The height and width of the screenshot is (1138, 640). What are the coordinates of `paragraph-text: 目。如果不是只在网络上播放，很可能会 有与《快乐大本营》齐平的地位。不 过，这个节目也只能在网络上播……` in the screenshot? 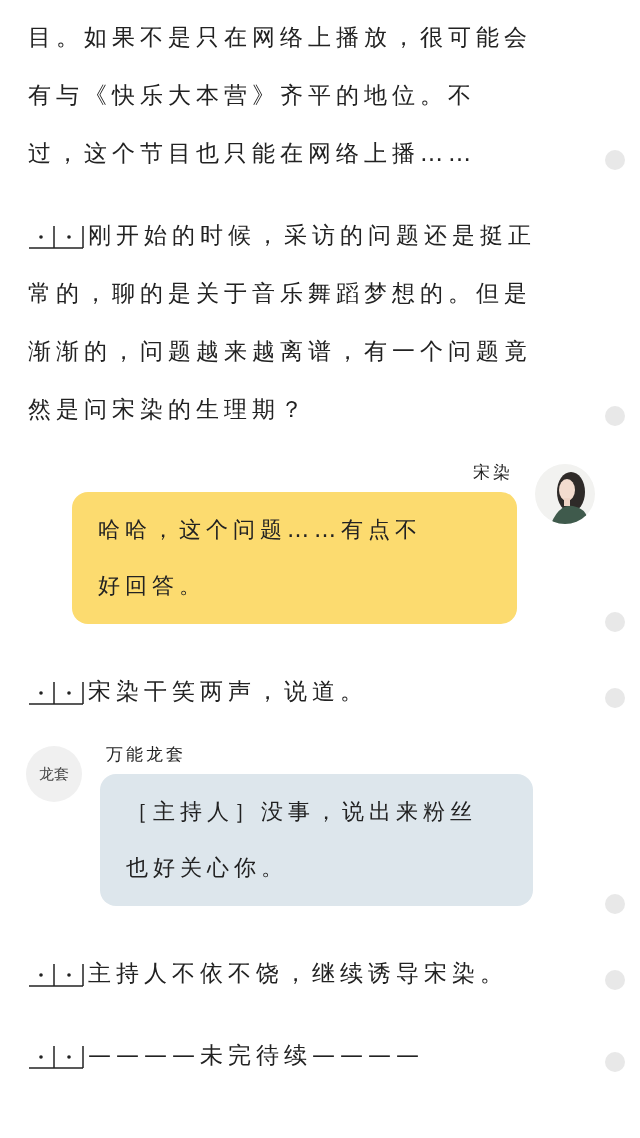 It's located at (280, 95).